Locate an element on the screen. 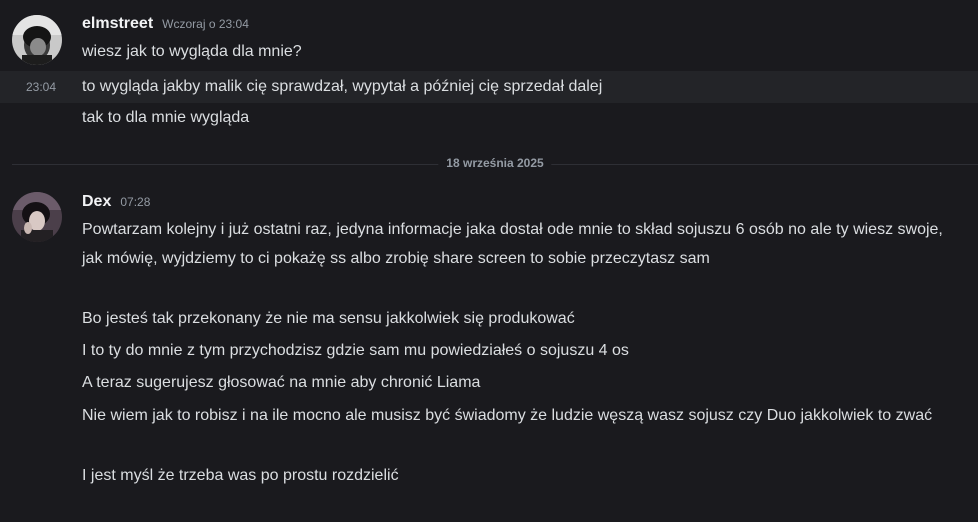 This screenshot has width=978, height=522. avatar-dex-image is located at coordinates (37, 217).